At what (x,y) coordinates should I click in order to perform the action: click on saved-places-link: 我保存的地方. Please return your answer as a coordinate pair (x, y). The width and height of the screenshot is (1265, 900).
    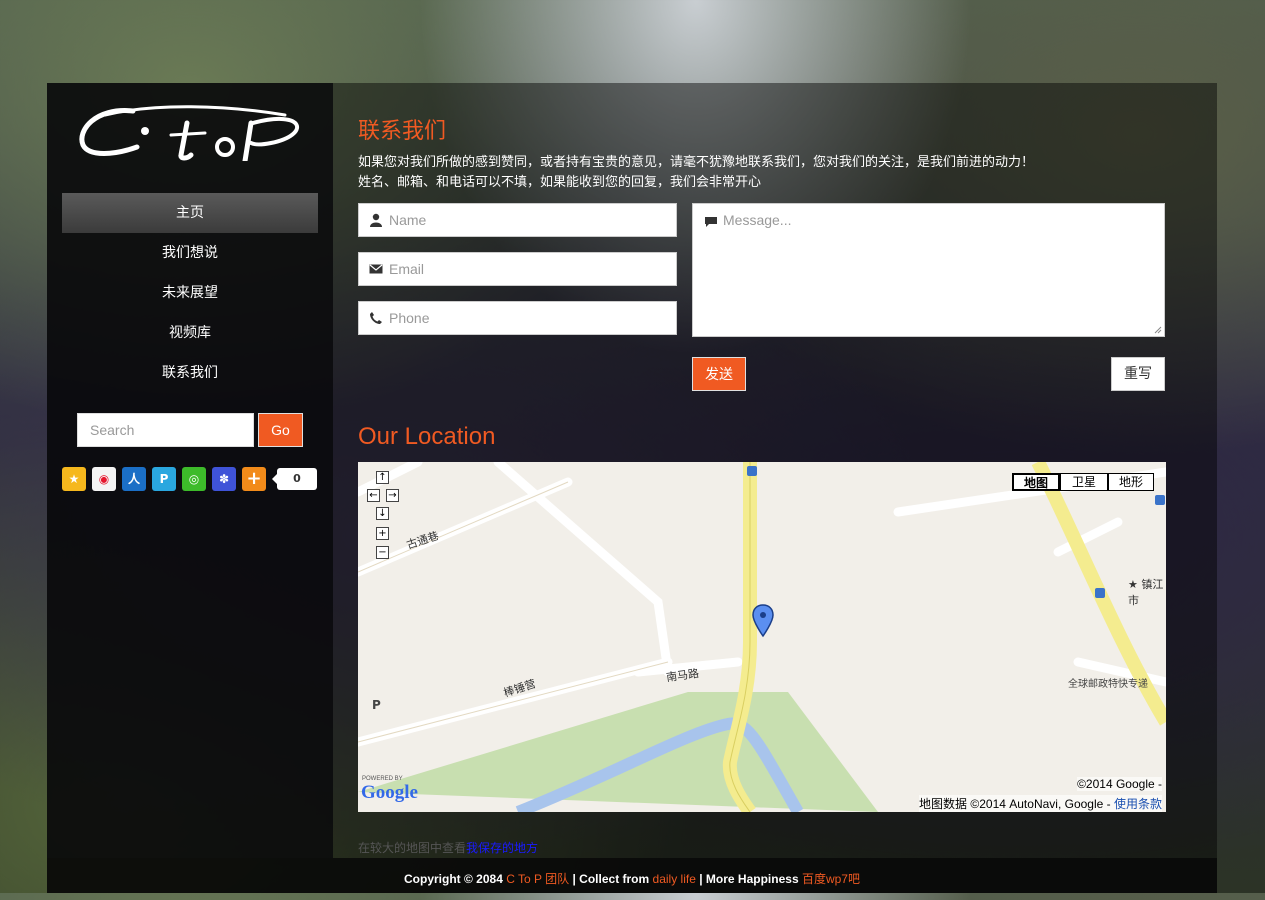
    Looking at the image, I should click on (502, 848).